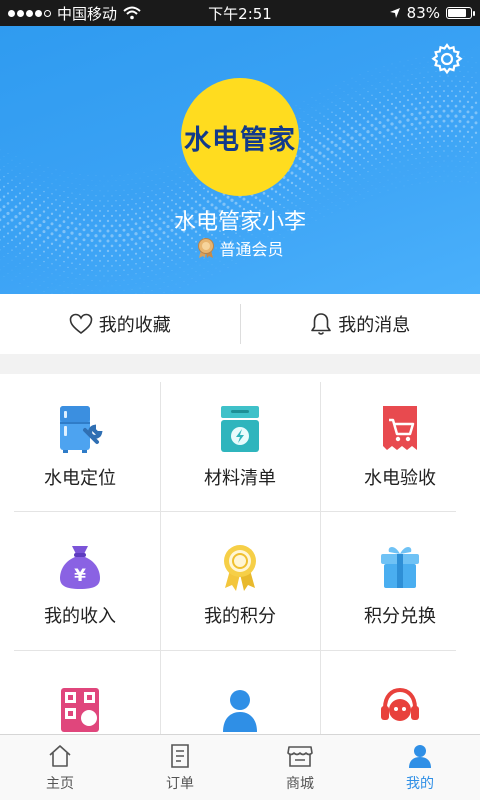 The width and height of the screenshot is (480, 800). What do you see at coordinates (420, 783) in the screenshot?
I see `tab-label: 我的` at bounding box center [420, 783].